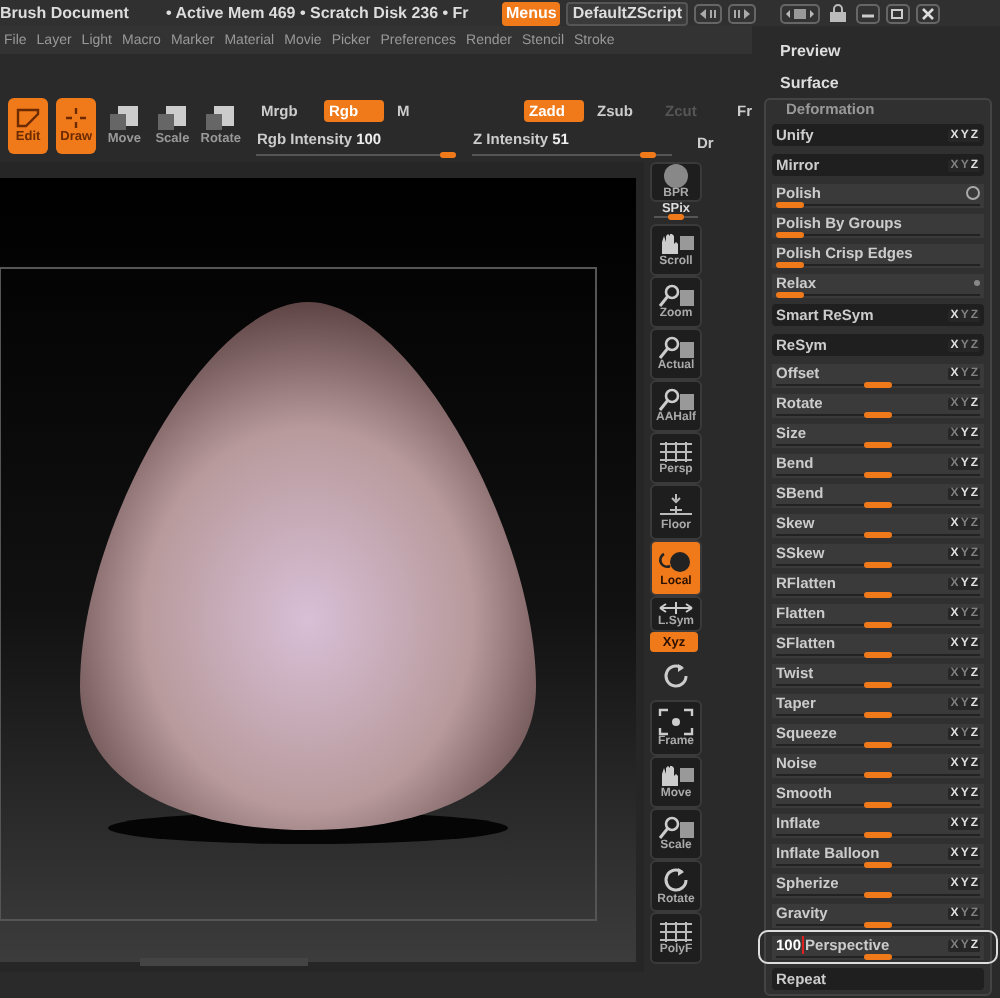 This screenshot has height=998, width=1000. Describe the element at coordinates (65, 13) in the screenshot. I see `document-title: Brush Document` at that location.